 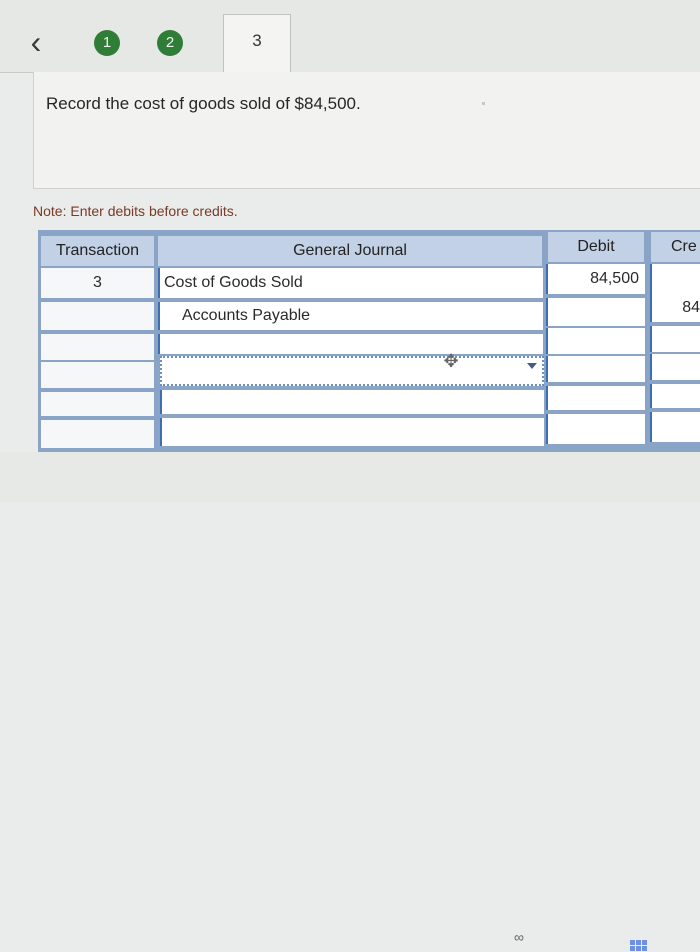 What do you see at coordinates (350, 251) in the screenshot?
I see `header-general-journal: General Journal` at bounding box center [350, 251].